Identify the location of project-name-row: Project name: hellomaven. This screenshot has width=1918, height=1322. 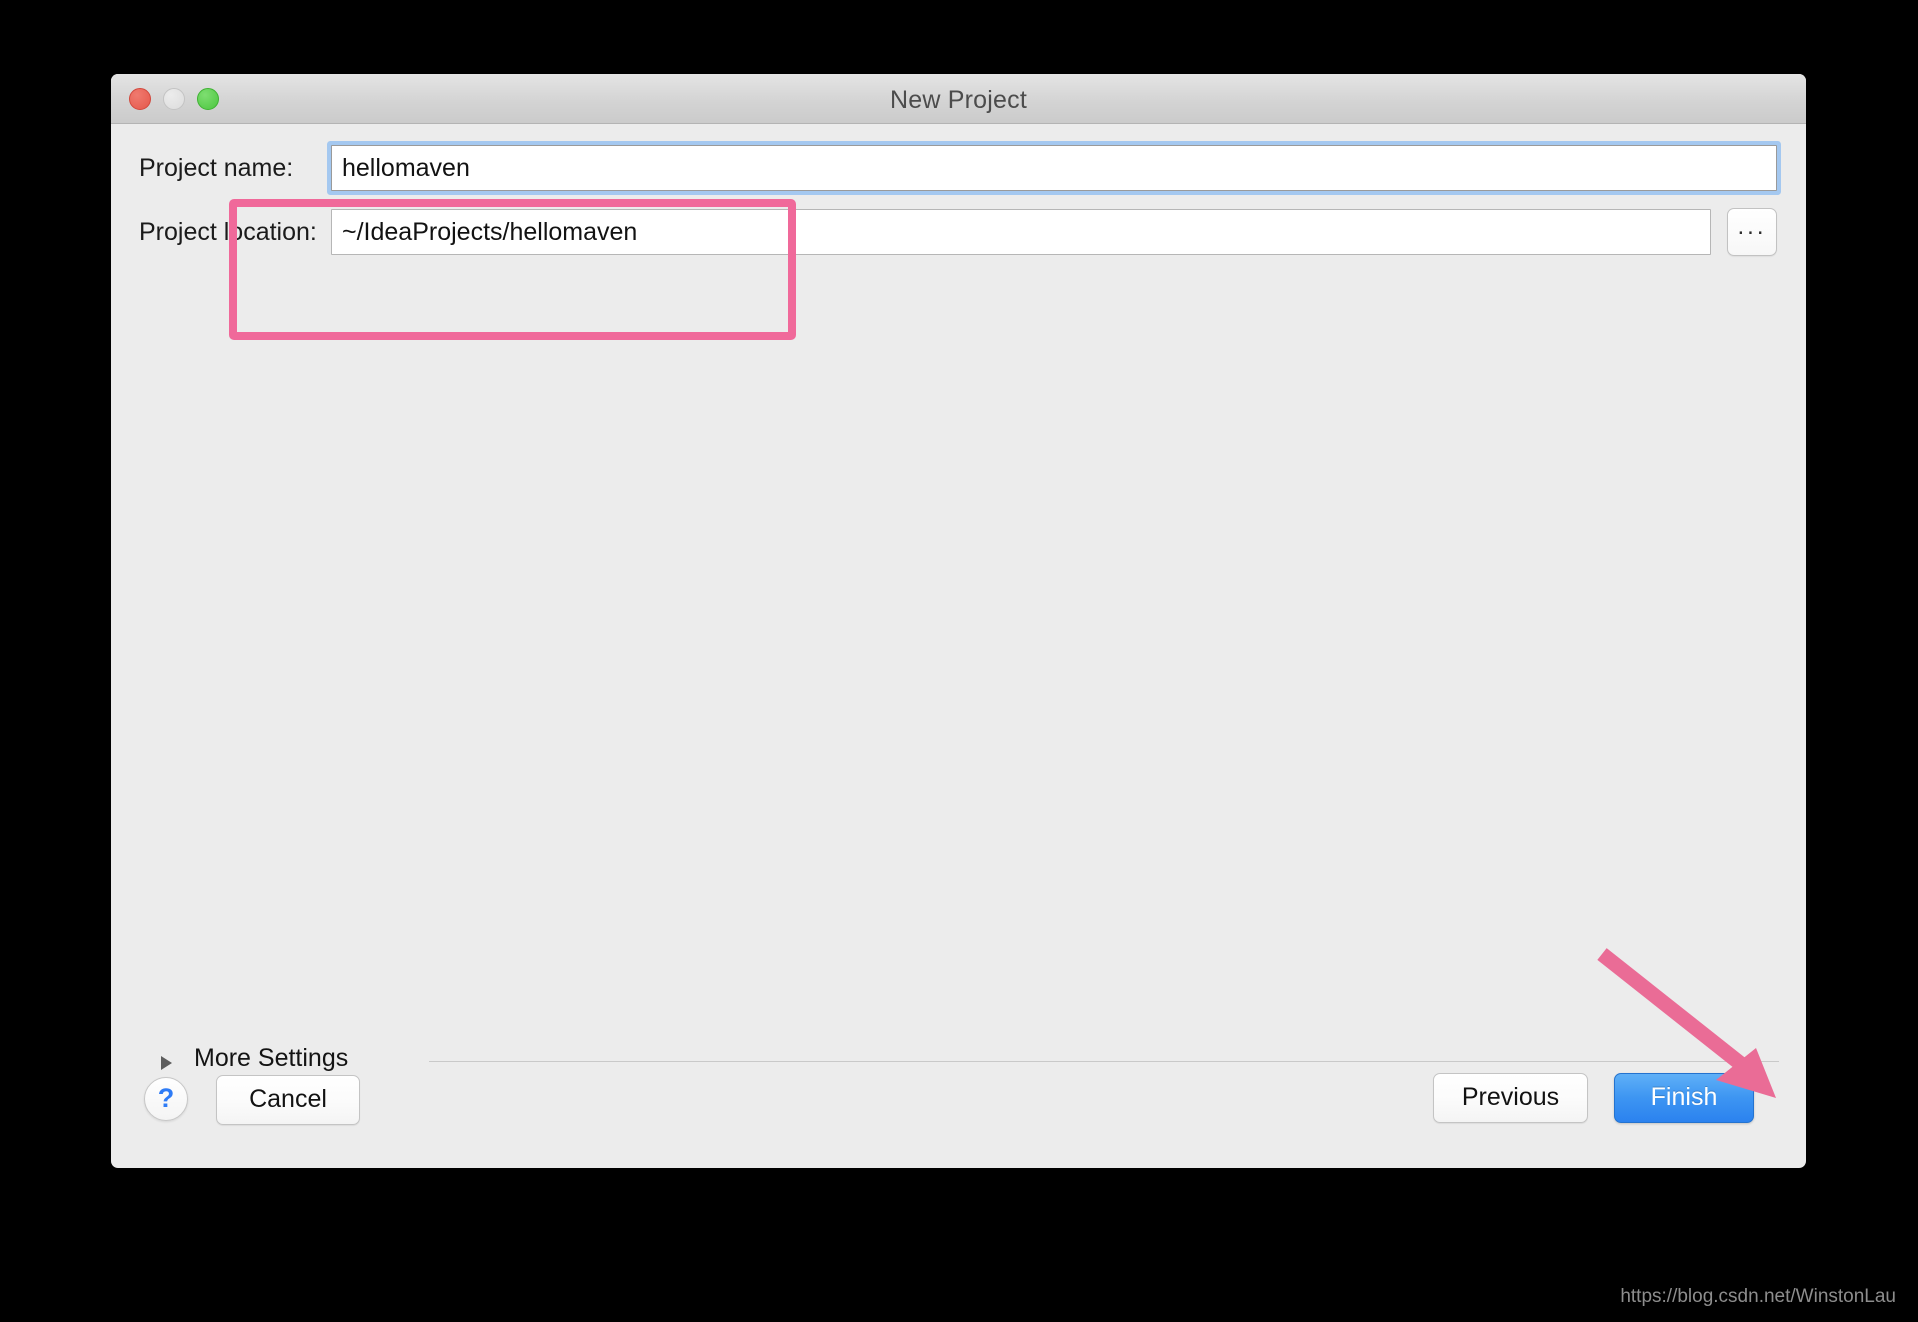
(958, 168).